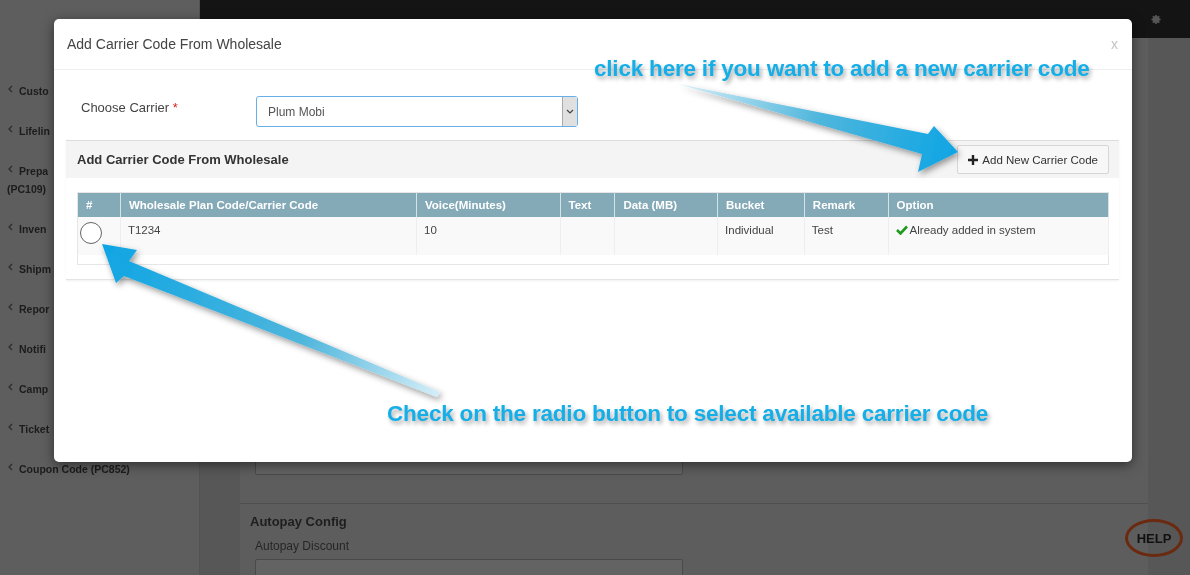 This screenshot has height=575, width=1190. I want to click on field-label: Choose Carrier *, so click(130, 107).